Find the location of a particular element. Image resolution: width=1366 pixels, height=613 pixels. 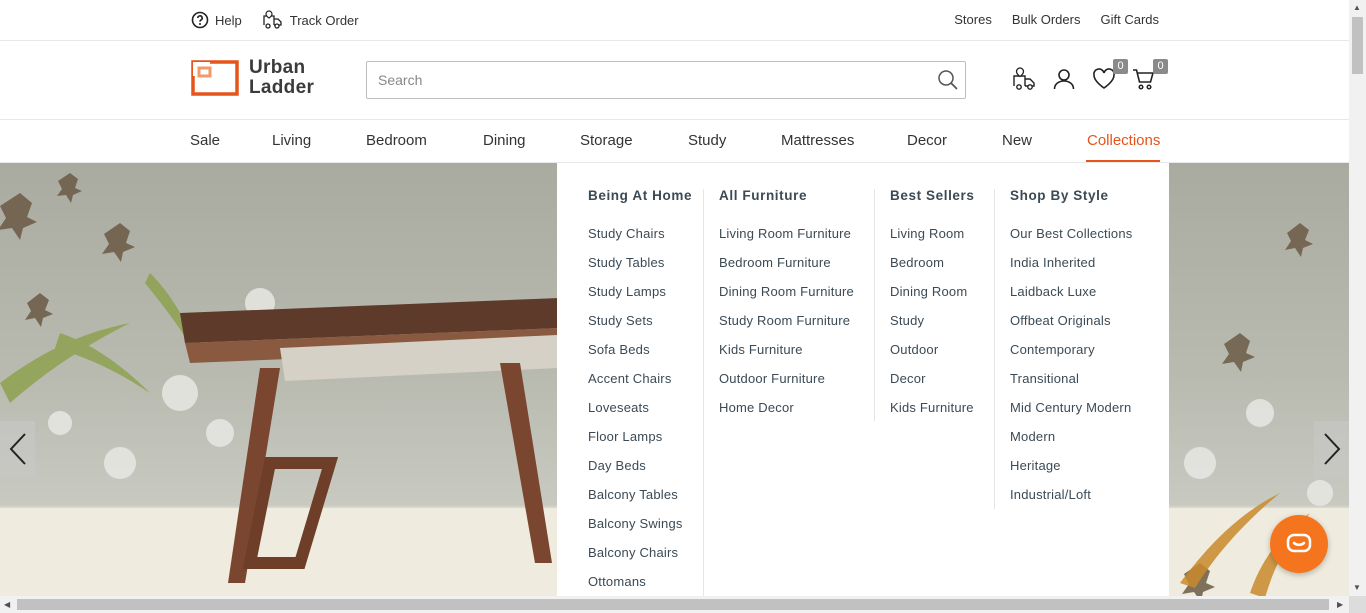

utility-left: Help Track Order is located at coordinates (275, 20).